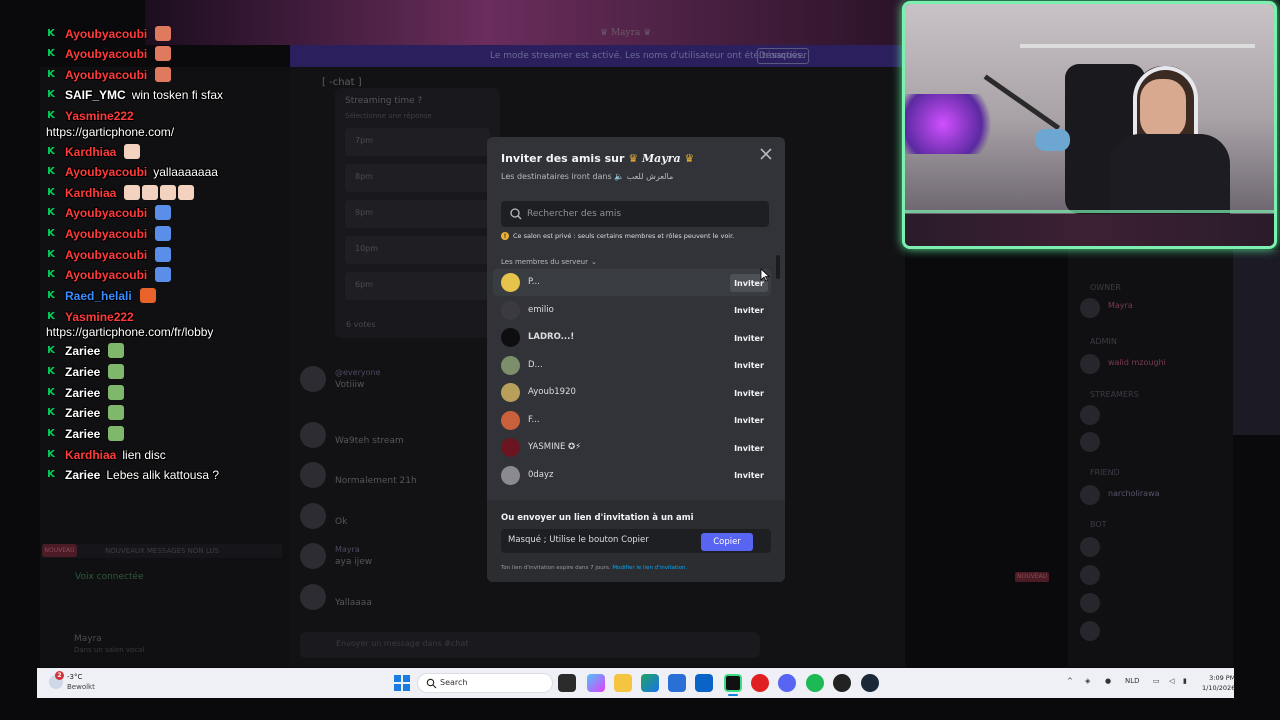 The width and height of the screenshot is (1280, 720). What do you see at coordinates (1087, 681) in the screenshot?
I see `shield-icon: ◈` at bounding box center [1087, 681].